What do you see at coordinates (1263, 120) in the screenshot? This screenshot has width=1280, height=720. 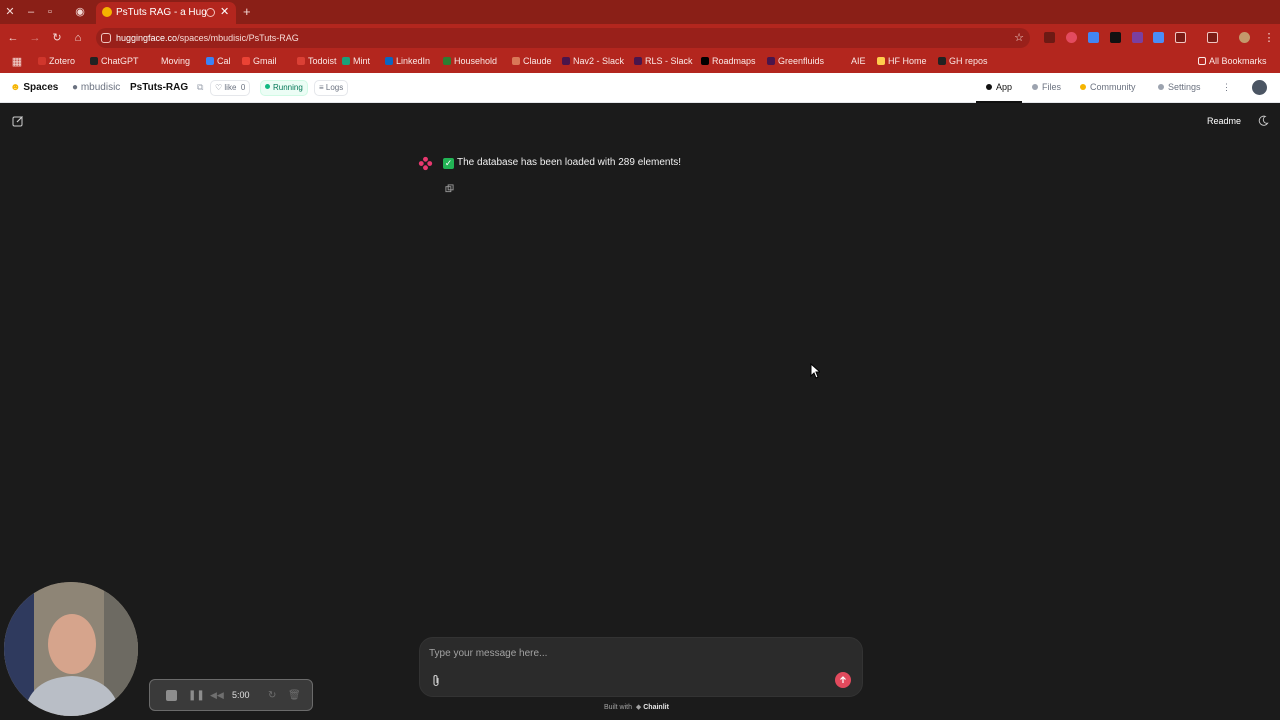 I see `moon-icon` at bounding box center [1263, 120].